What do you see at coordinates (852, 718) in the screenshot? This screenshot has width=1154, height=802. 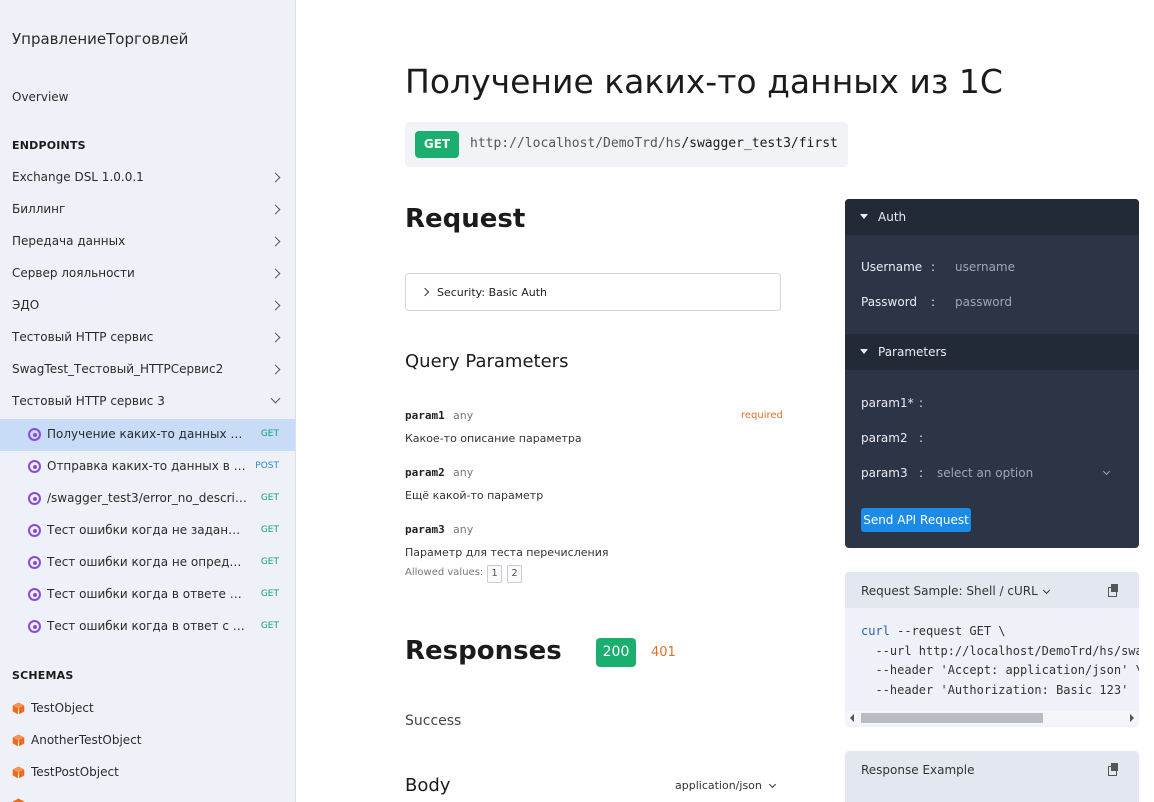 I see `scroll-left-arrow-icon` at bounding box center [852, 718].